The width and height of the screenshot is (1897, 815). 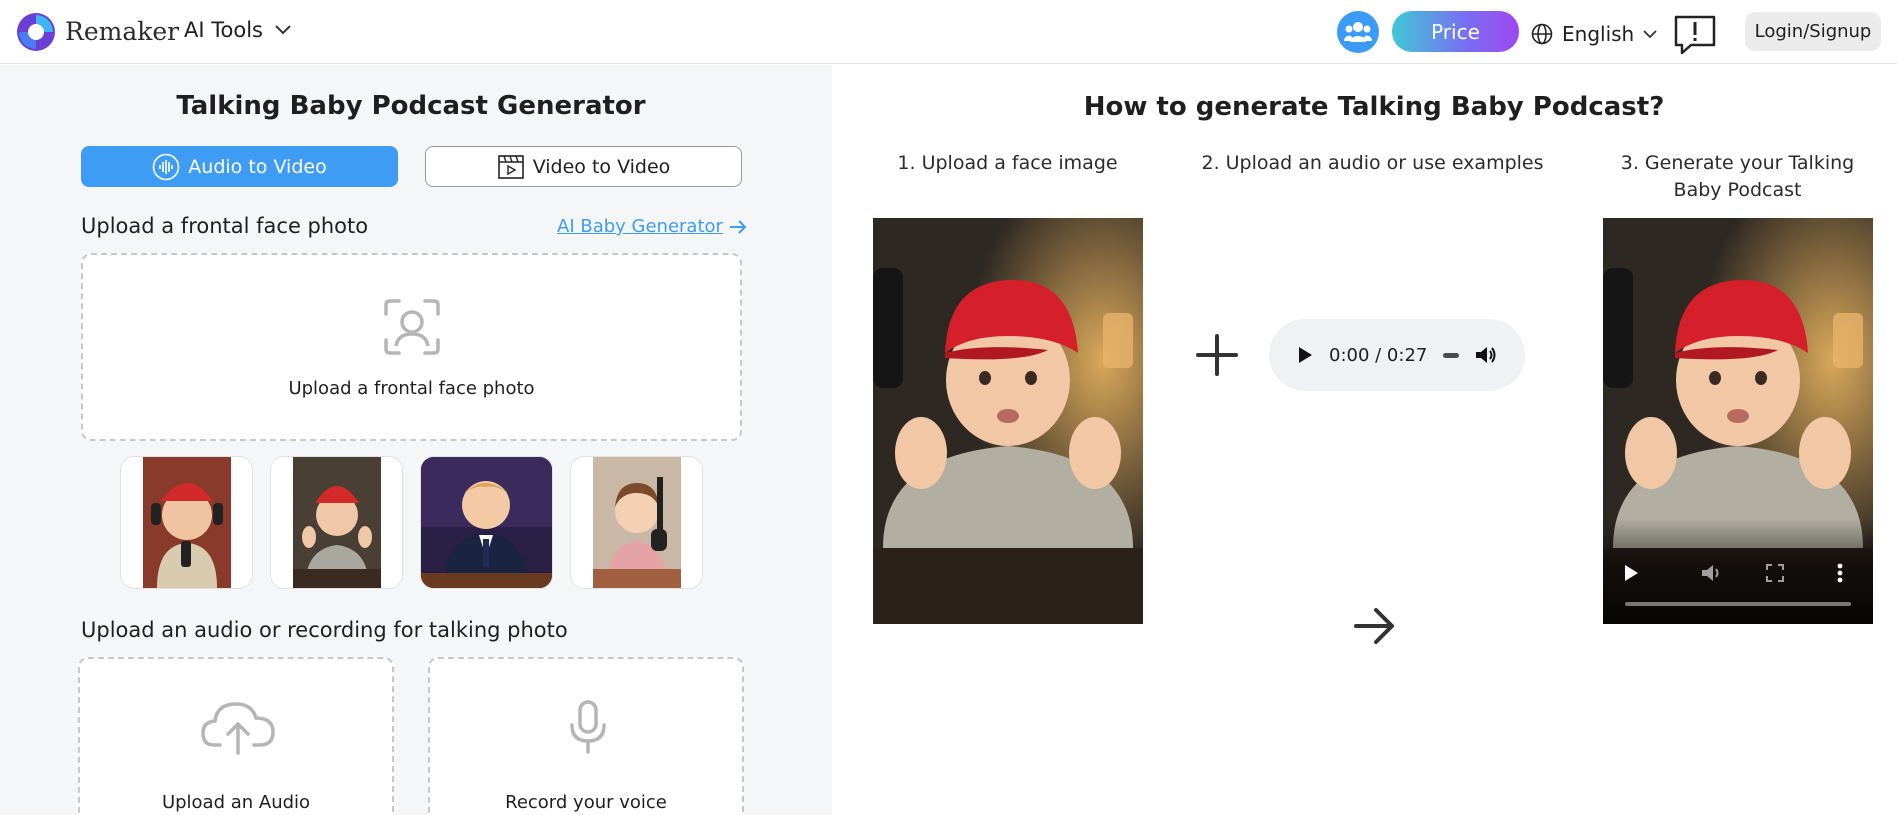 What do you see at coordinates (1775, 573) in the screenshot?
I see `fullscreen-icon` at bounding box center [1775, 573].